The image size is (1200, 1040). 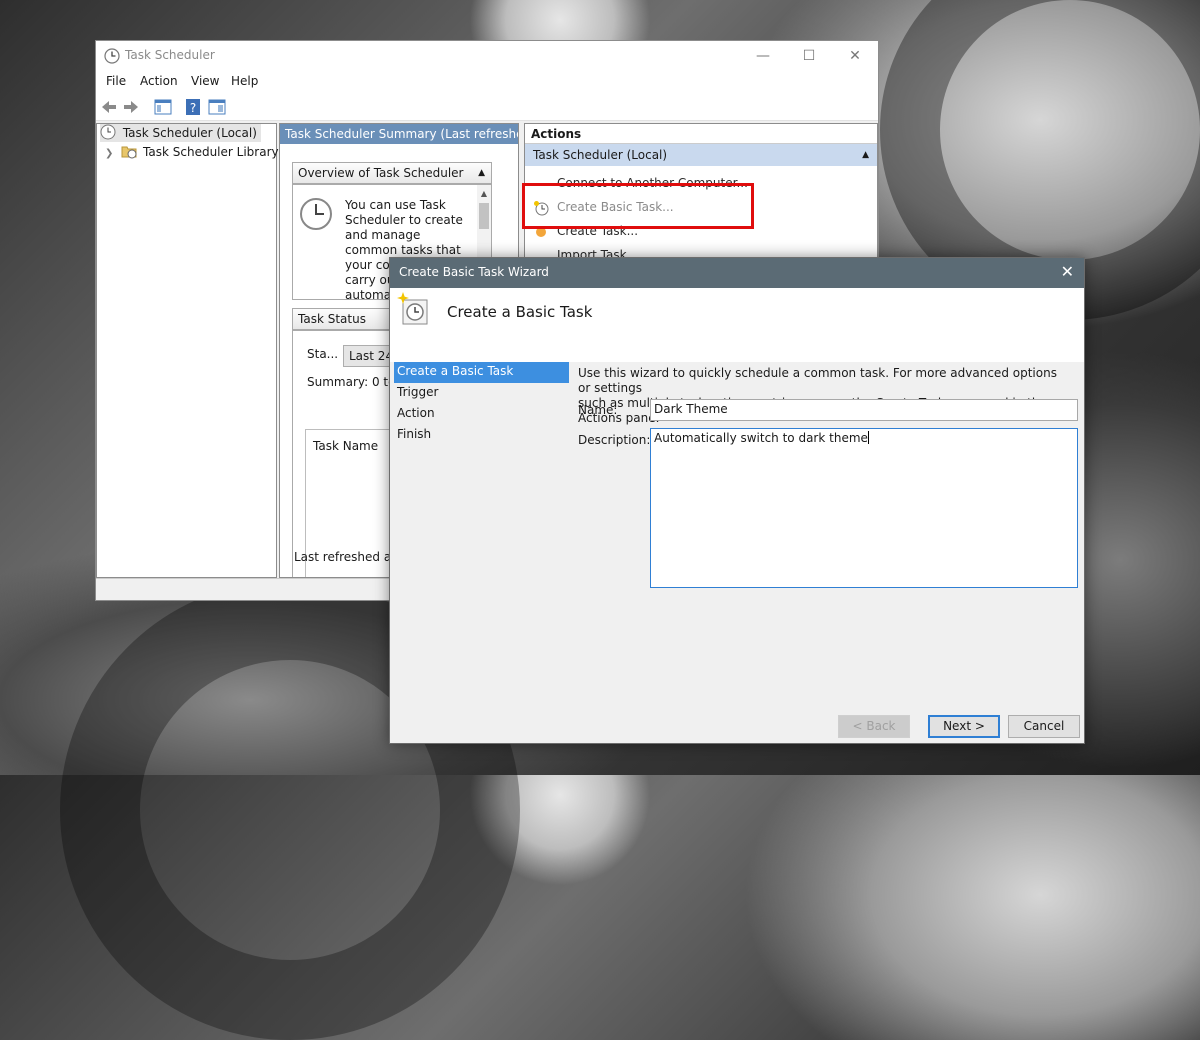 I want to click on tree-item-task-scheduler-local: Task Scheduler (Local), so click(x=180, y=133).